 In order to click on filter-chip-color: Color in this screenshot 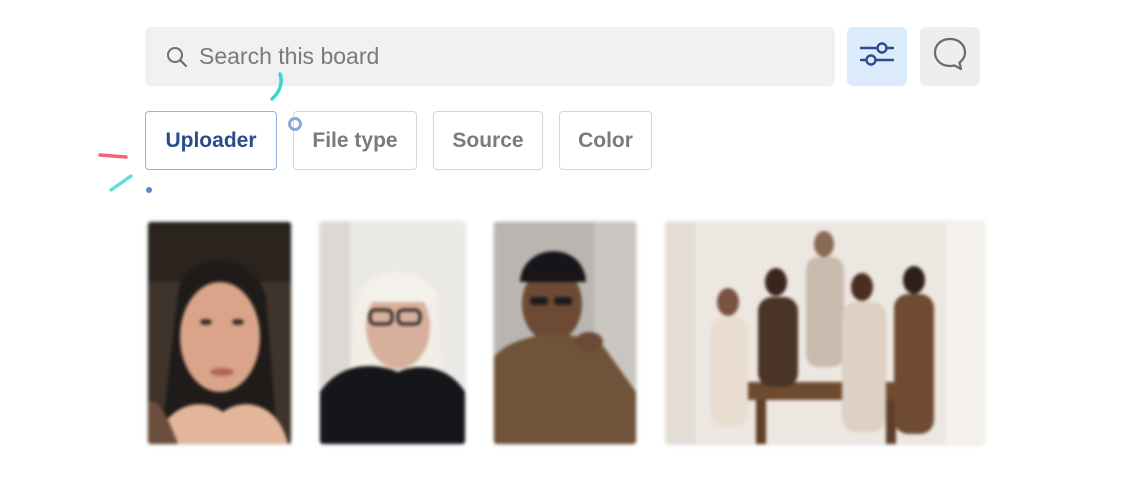, I will do `click(605, 140)`.